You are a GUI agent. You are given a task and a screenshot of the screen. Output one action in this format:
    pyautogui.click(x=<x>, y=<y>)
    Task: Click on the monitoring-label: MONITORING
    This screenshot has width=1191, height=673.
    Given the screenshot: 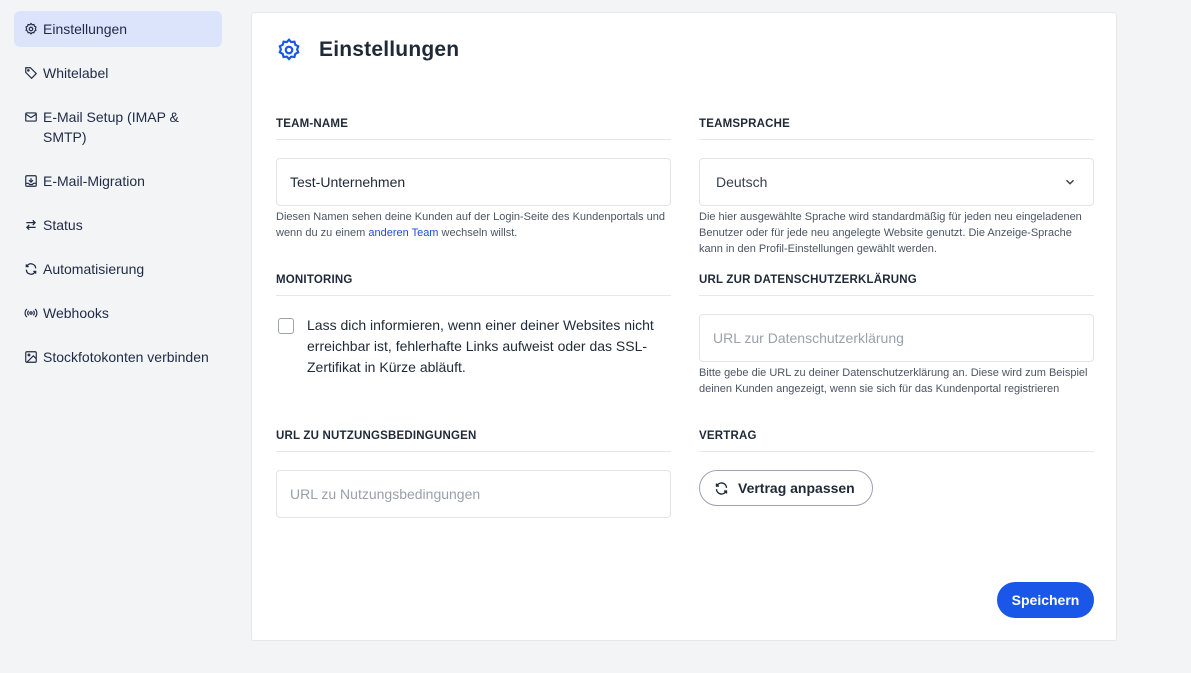 What is the action you would take?
    pyautogui.click(x=473, y=285)
    